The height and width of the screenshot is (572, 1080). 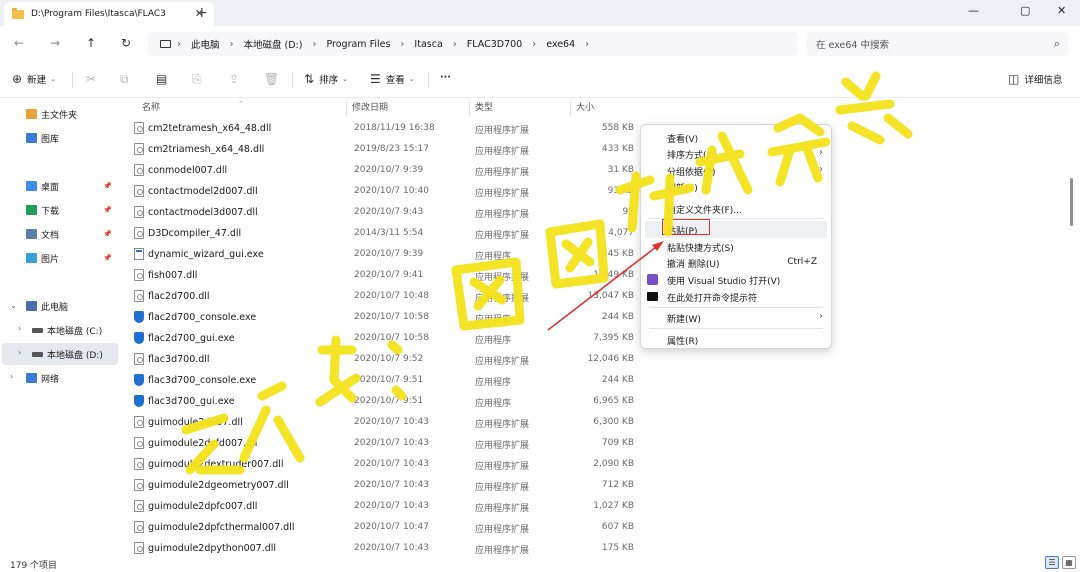 I want to click on menu-item-open-cmd: 在此处打开命令提示符, so click(x=736, y=296).